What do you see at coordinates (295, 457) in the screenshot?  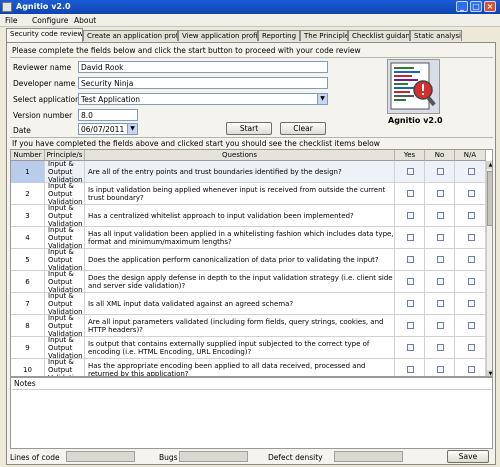 I see `defect-density-label: Defect density` at bounding box center [295, 457].